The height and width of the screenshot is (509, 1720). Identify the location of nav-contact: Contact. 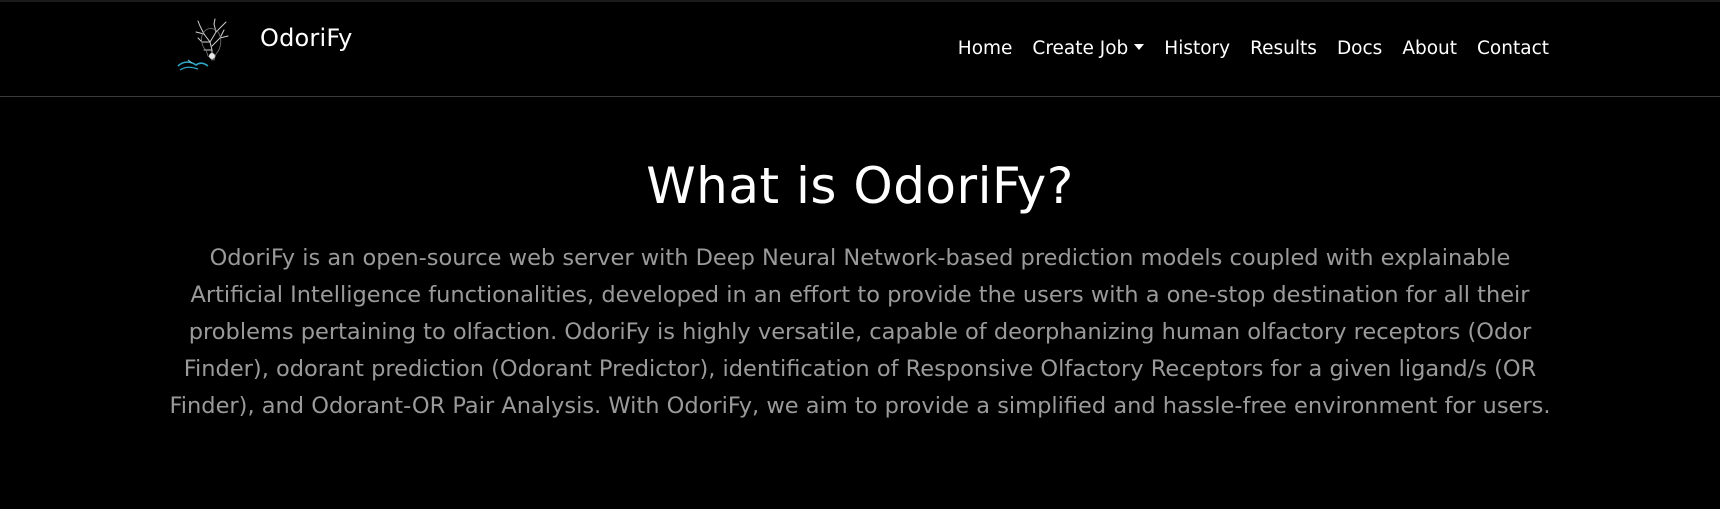
(1513, 48).